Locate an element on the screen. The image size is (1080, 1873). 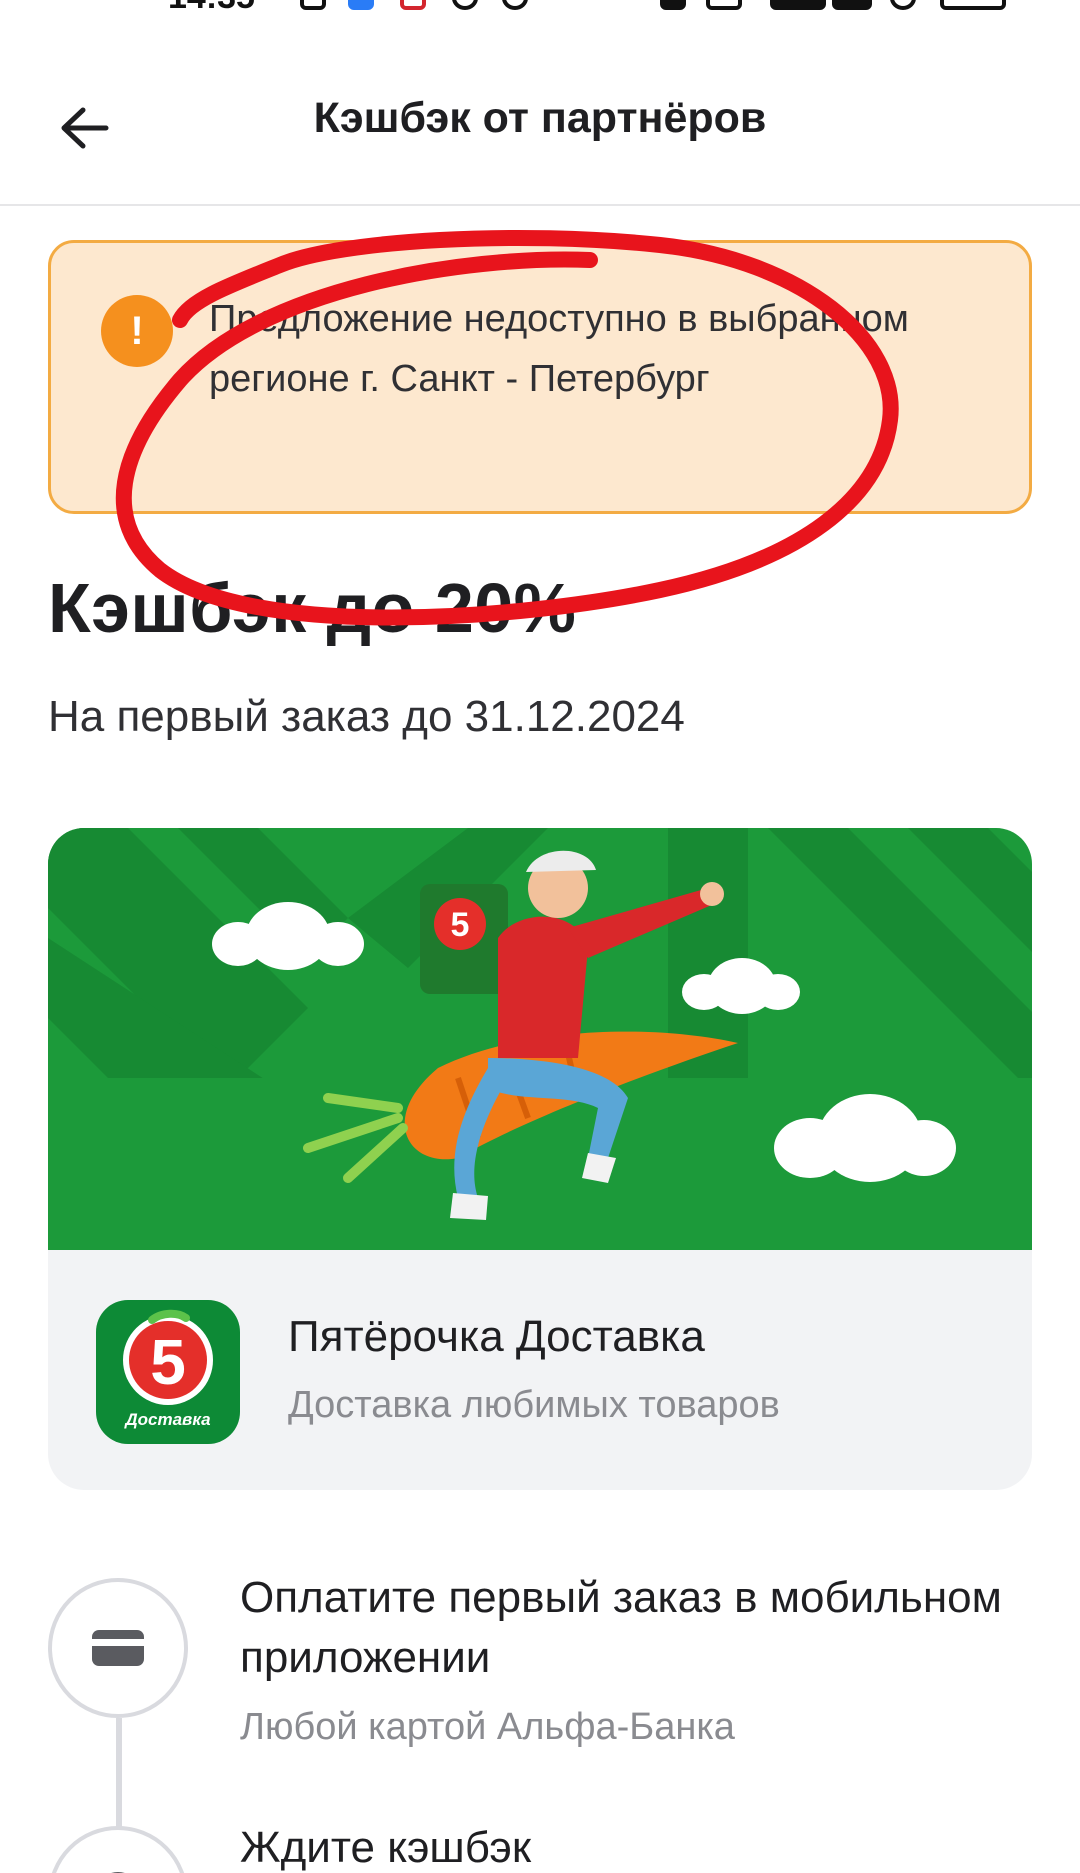
shield-icon is located at coordinates (903, 5).